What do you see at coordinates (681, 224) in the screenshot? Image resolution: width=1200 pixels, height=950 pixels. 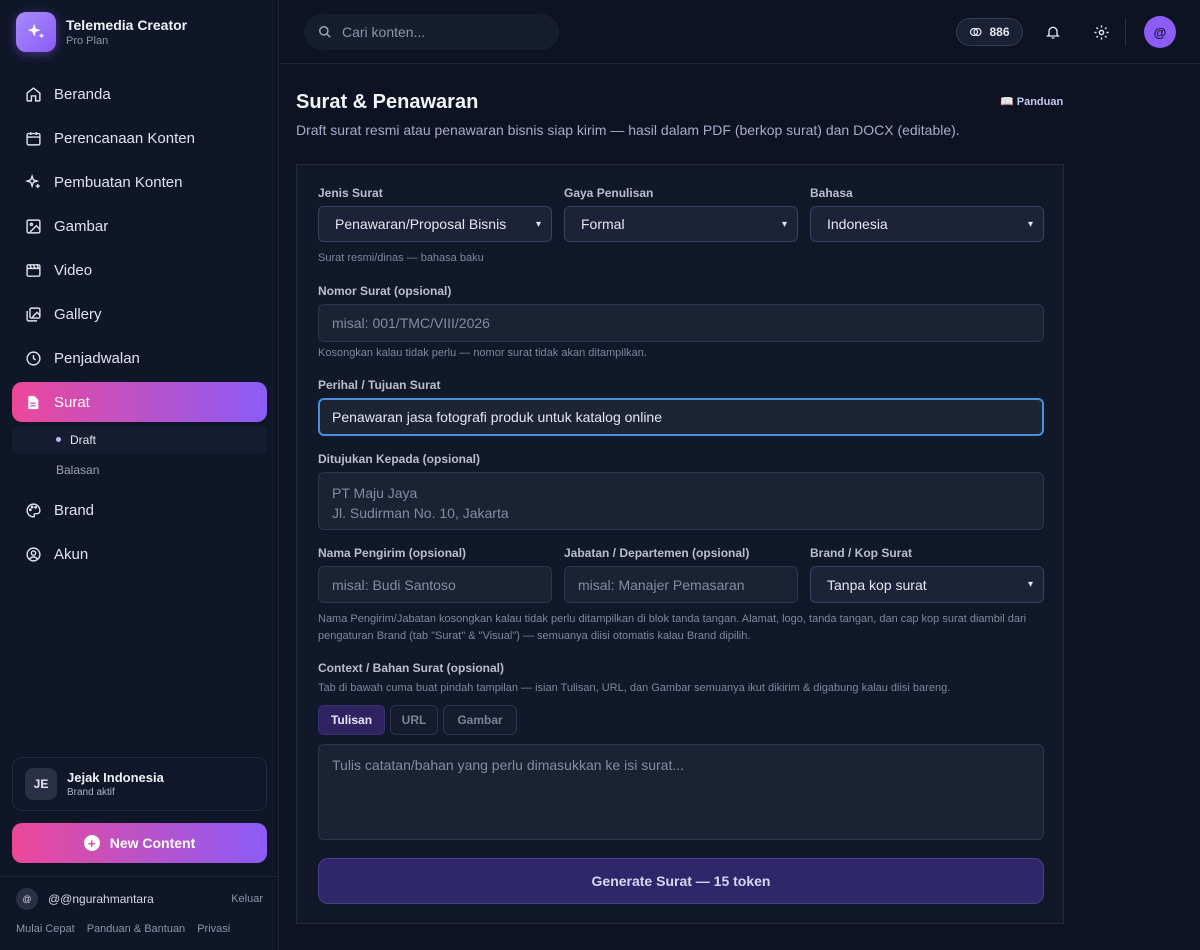 I see `gaya-select: Formal ▾` at bounding box center [681, 224].